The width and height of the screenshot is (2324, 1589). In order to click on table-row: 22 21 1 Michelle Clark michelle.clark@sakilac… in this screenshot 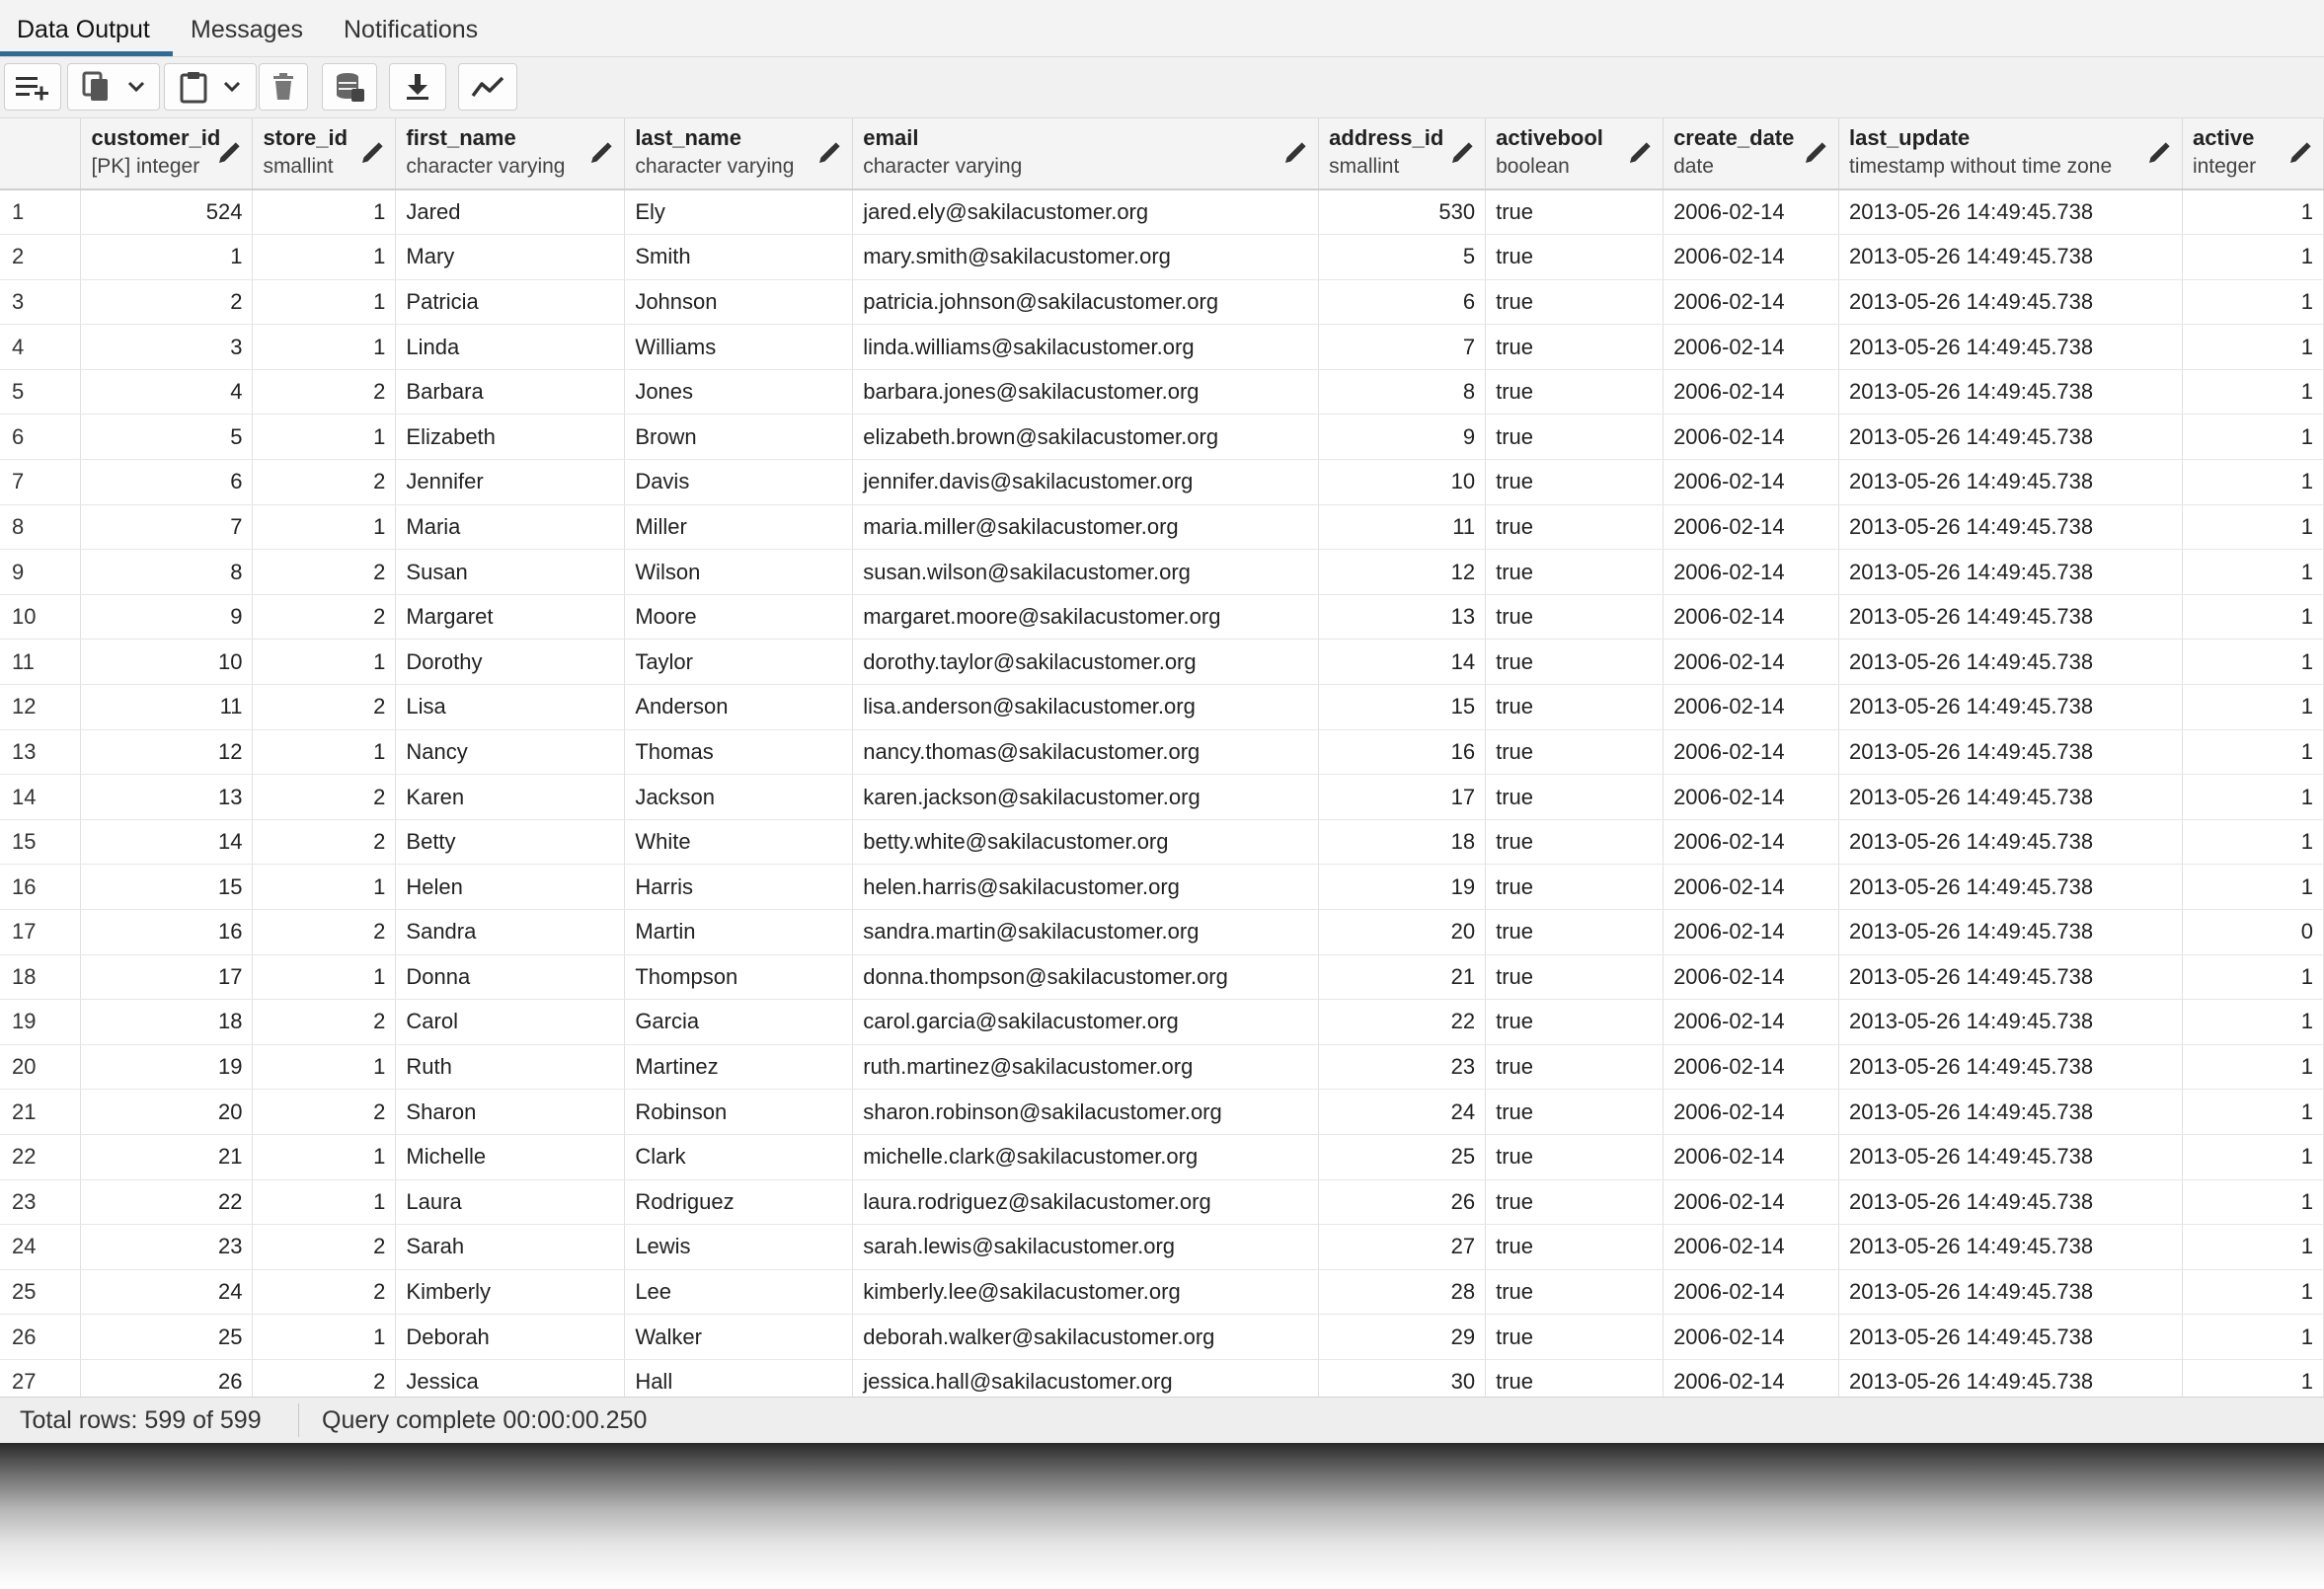, I will do `click(1162, 1157)`.